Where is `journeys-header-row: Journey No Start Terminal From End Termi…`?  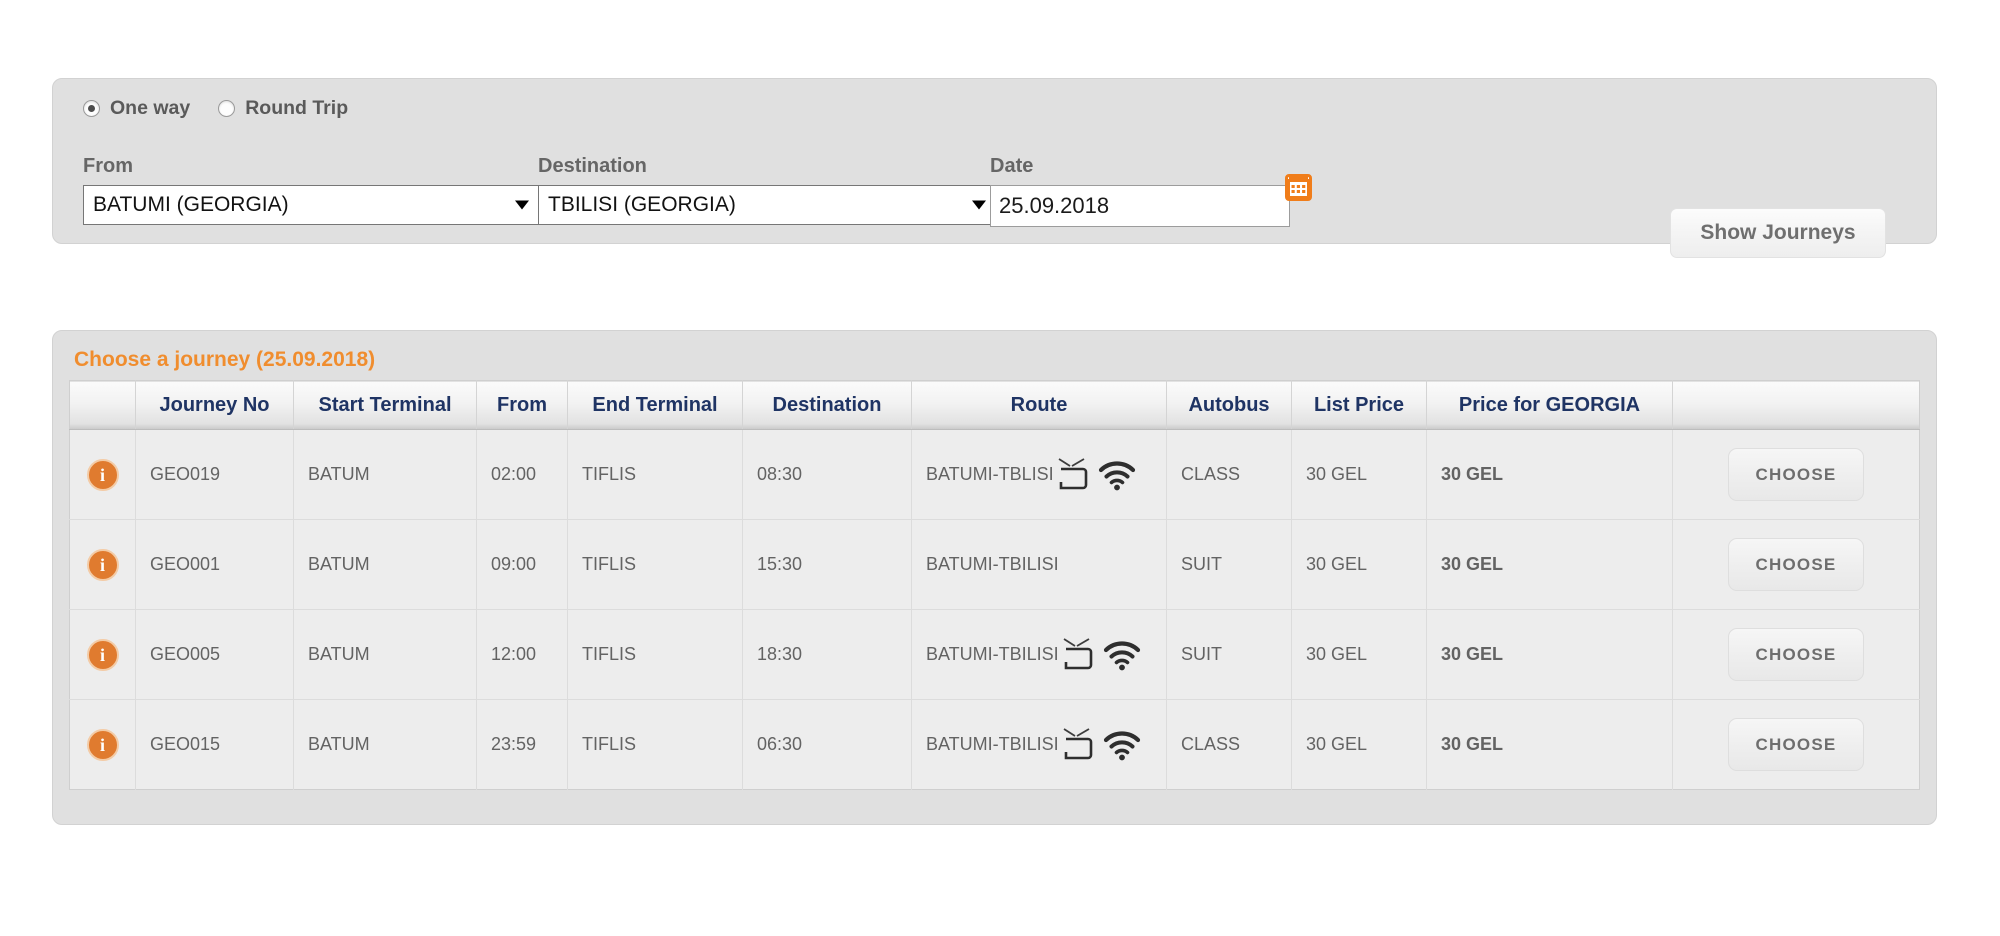 journeys-header-row: Journey No Start Terminal From End Termi… is located at coordinates (994, 405).